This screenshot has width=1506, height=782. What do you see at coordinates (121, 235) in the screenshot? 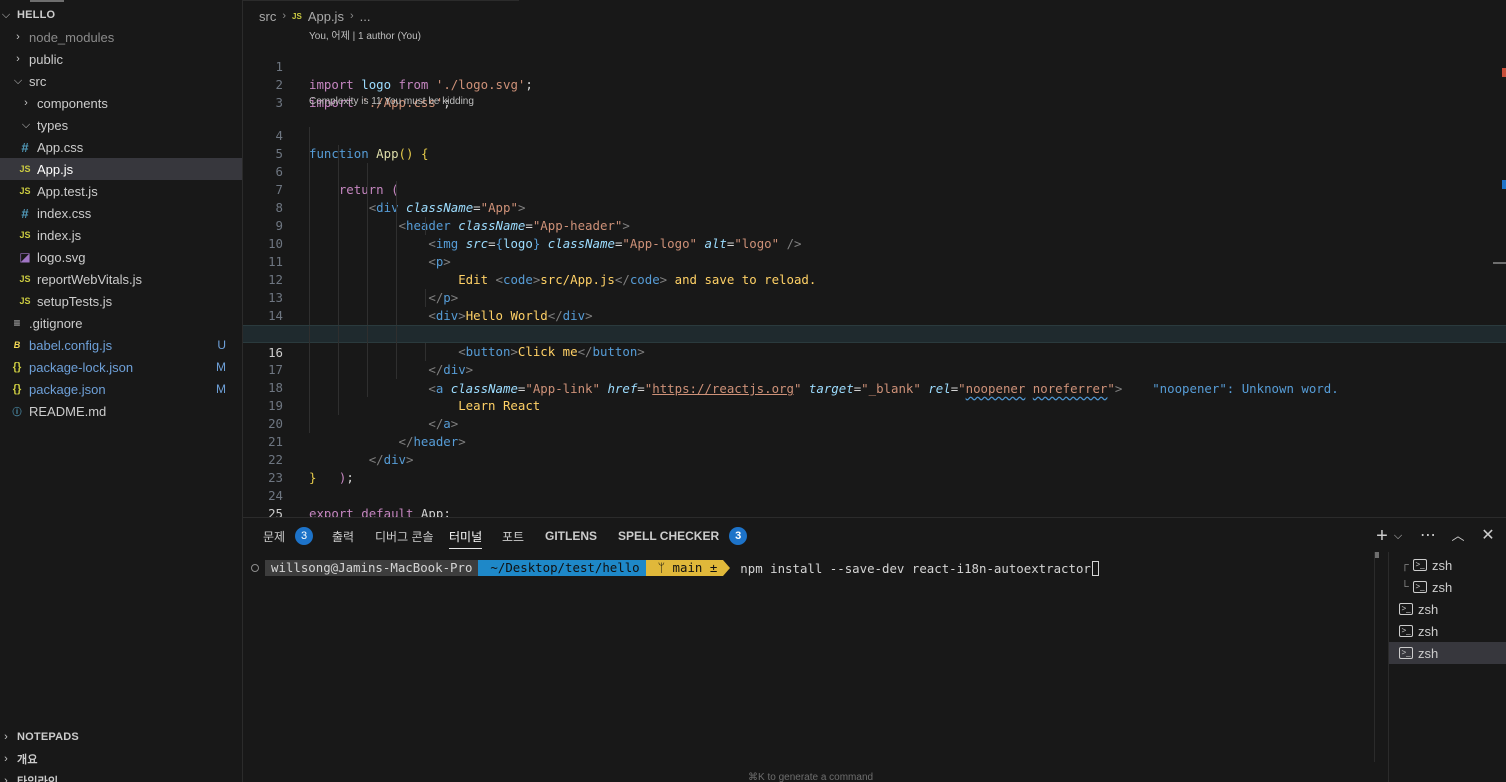
I see `tree-item-index-js: JS index.js` at bounding box center [121, 235].